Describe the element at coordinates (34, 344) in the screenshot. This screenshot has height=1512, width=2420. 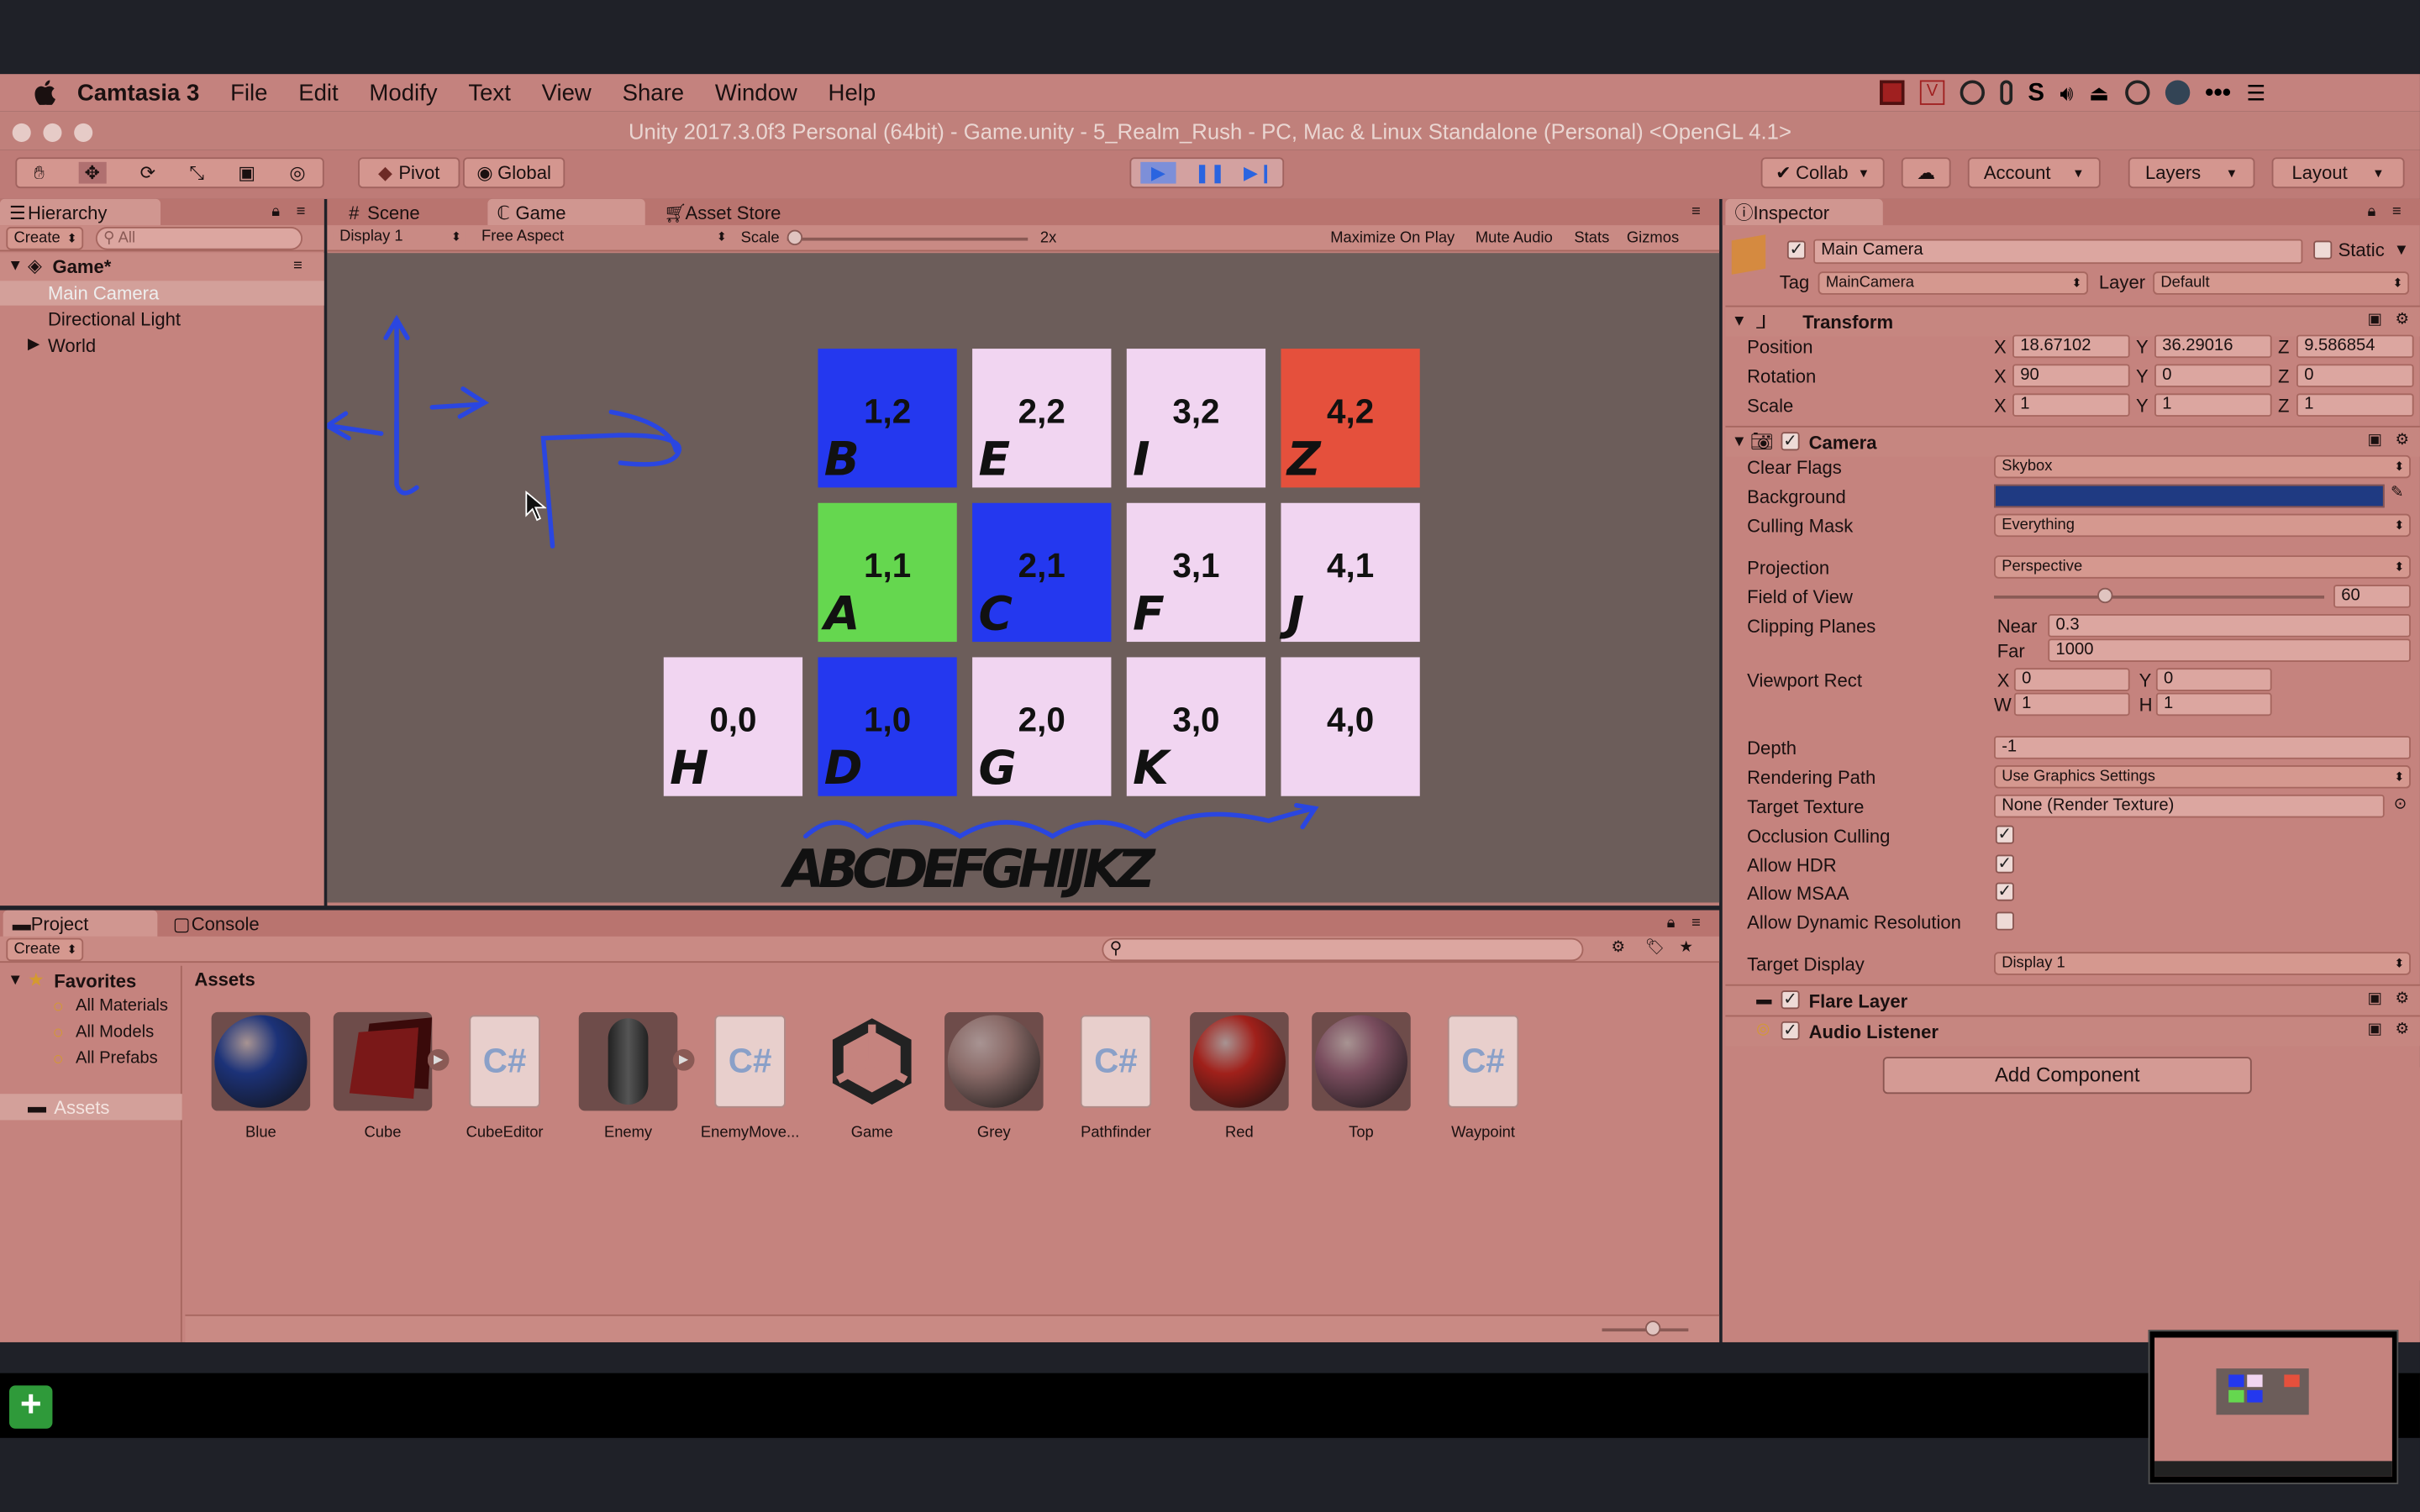
I see `collapsed-arrow-icon: ▶` at that location.